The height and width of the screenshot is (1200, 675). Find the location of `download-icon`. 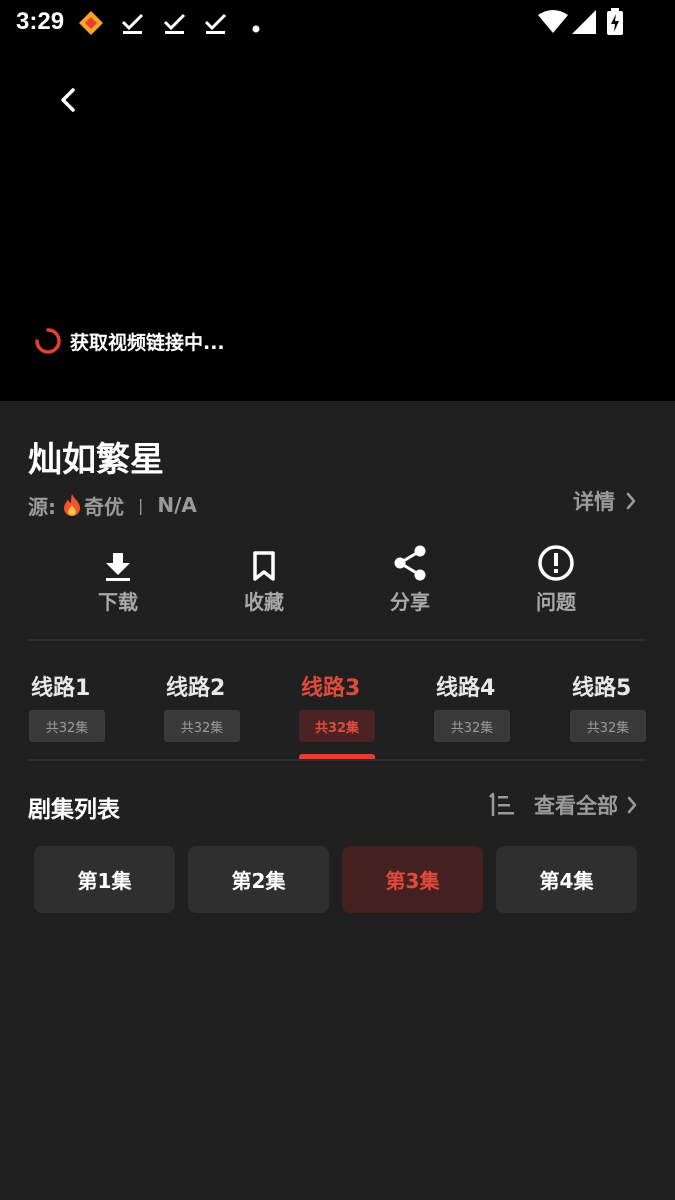

download-icon is located at coordinates (118, 561).